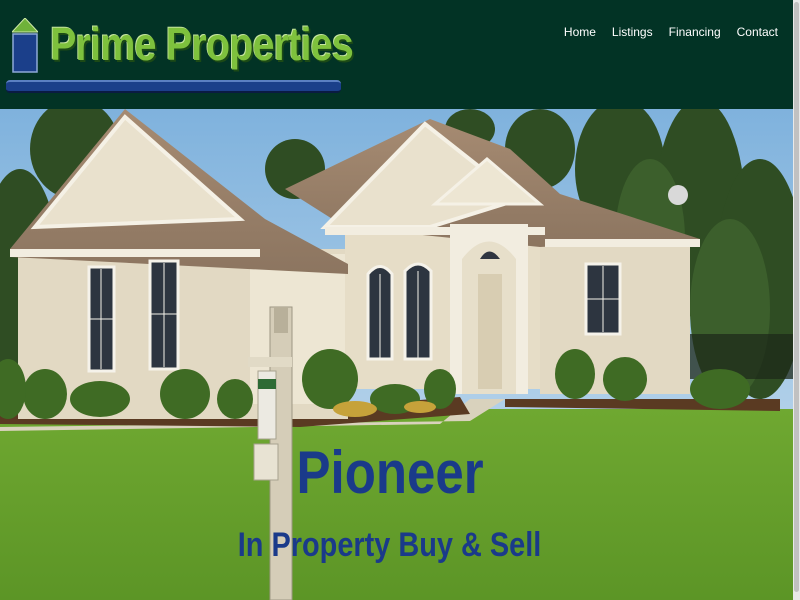 The image size is (800, 600). What do you see at coordinates (25, 45) in the screenshot?
I see `house-logo-icon` at bounding box center [25, 45].